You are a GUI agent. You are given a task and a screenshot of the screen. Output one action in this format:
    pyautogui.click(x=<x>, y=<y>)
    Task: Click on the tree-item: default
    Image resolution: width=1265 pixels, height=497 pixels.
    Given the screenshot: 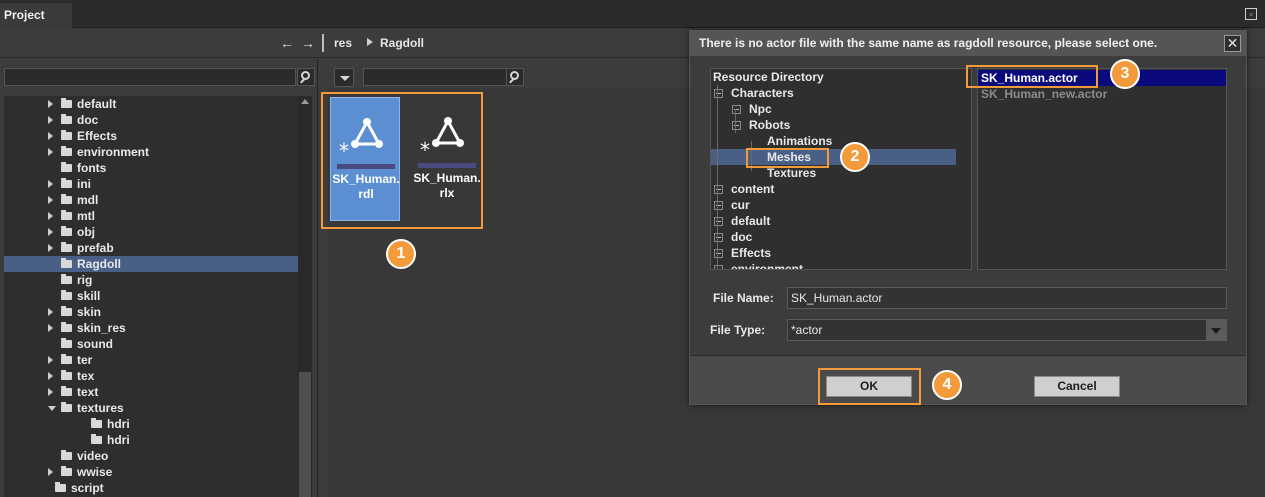 What is the action you would take?
    pyautogui.click(x=151, y=104)
    